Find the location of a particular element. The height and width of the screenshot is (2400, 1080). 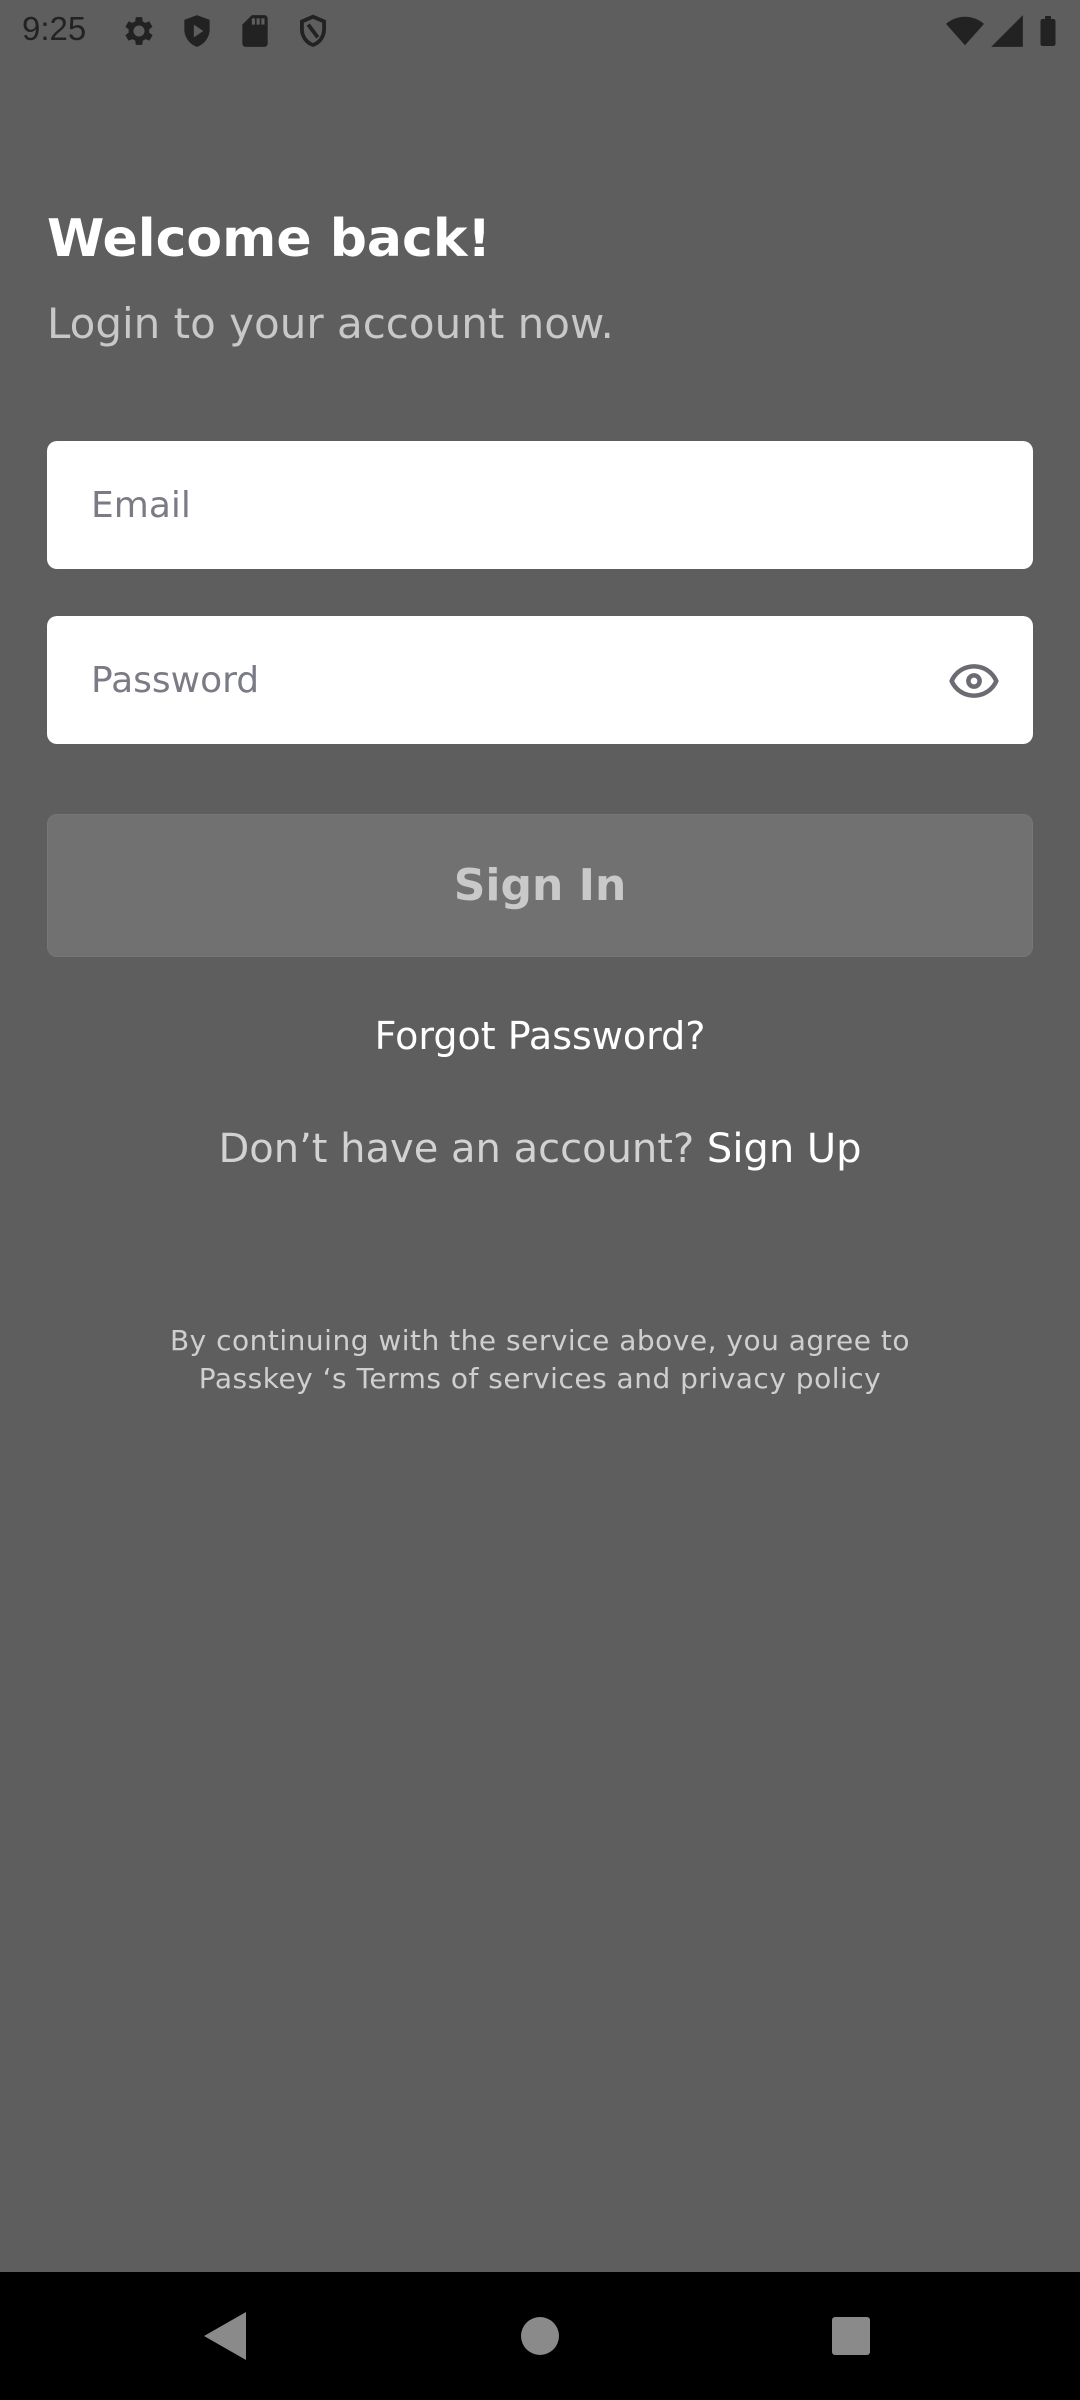

recents-icon is located at coordinates (851, 2336).